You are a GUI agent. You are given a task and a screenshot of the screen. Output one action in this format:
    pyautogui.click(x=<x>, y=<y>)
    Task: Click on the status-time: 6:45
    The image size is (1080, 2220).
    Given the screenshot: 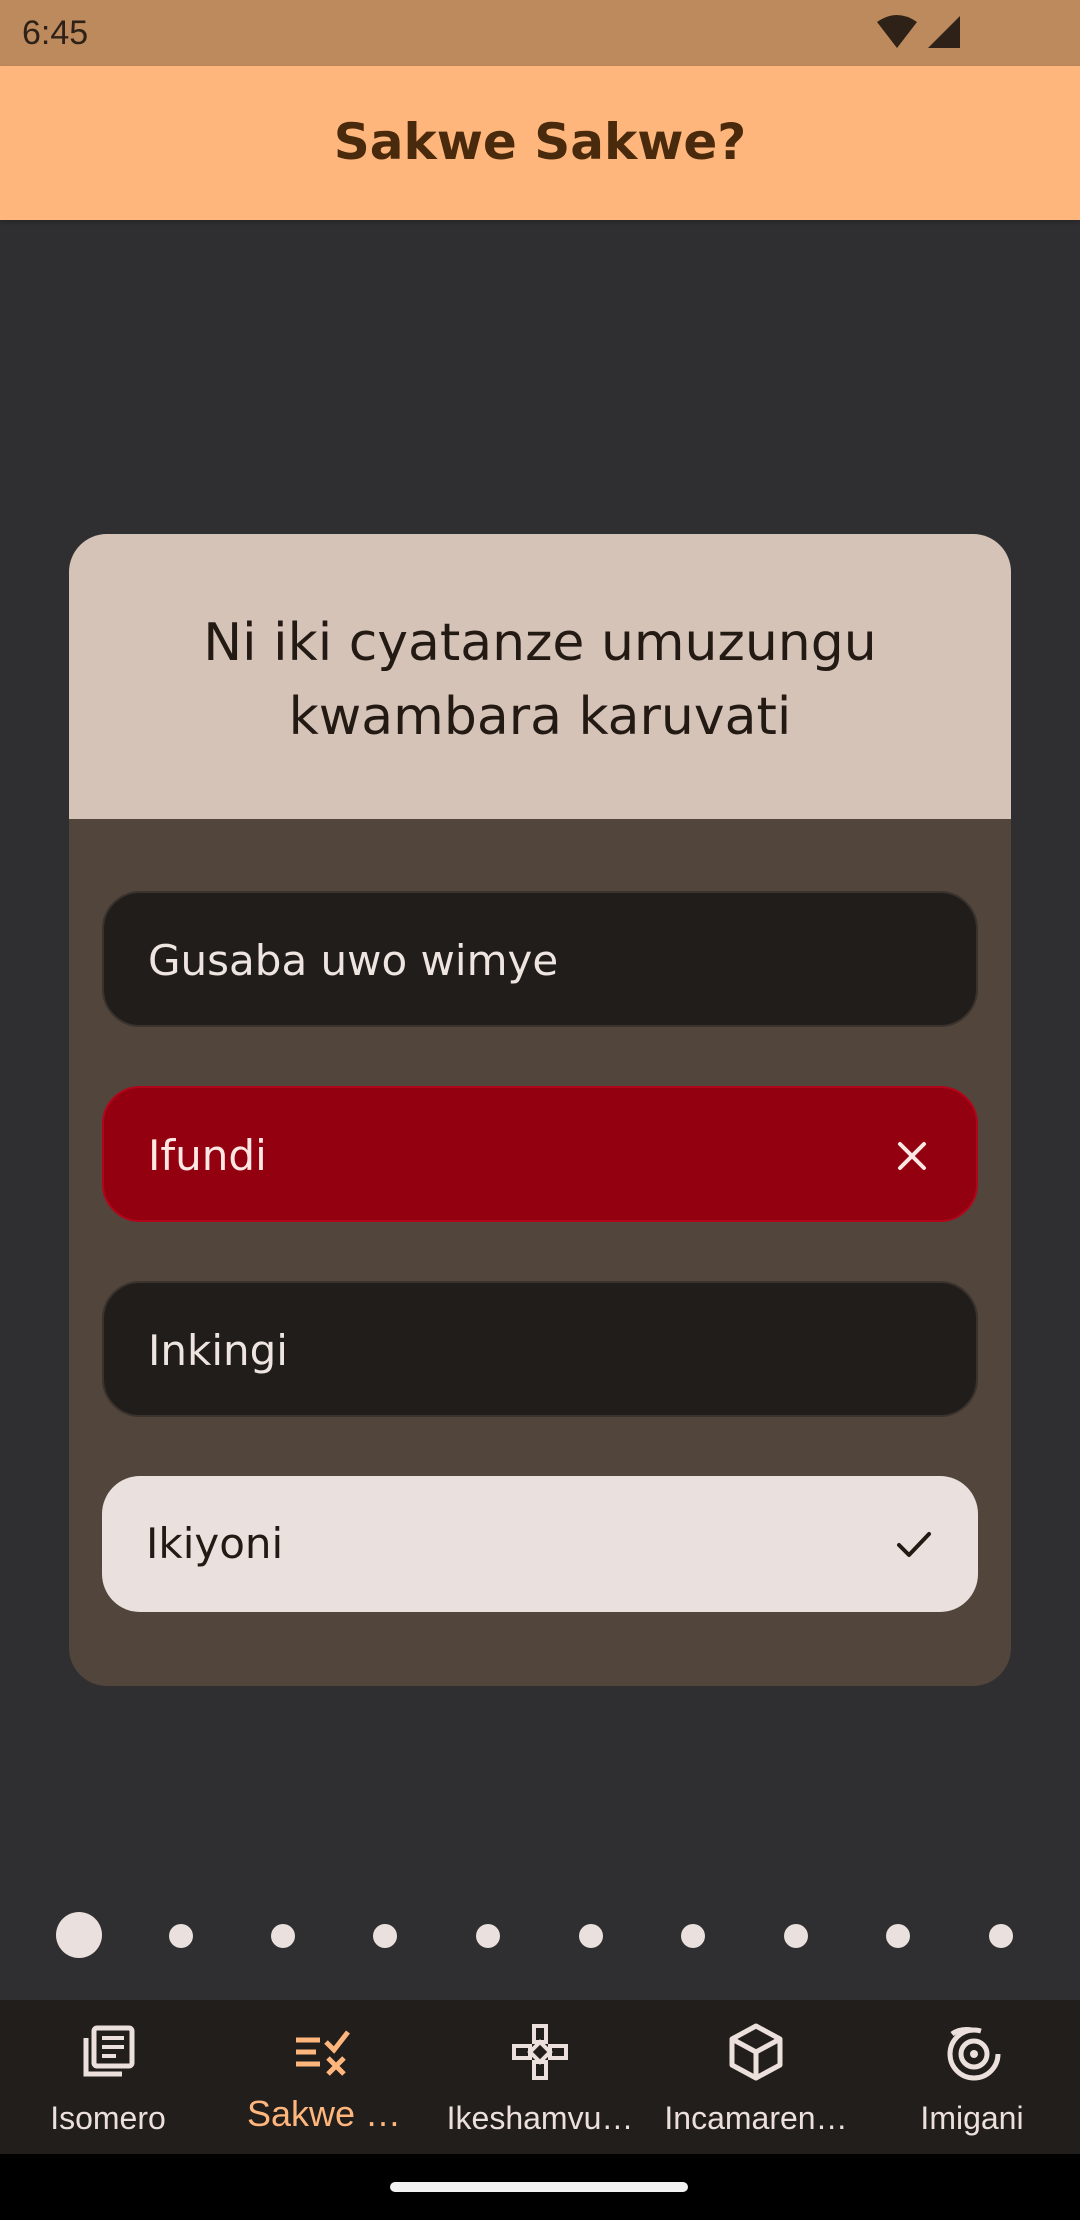 What is the action you would take?
    pyautogui.click(x=55, y=33)
    